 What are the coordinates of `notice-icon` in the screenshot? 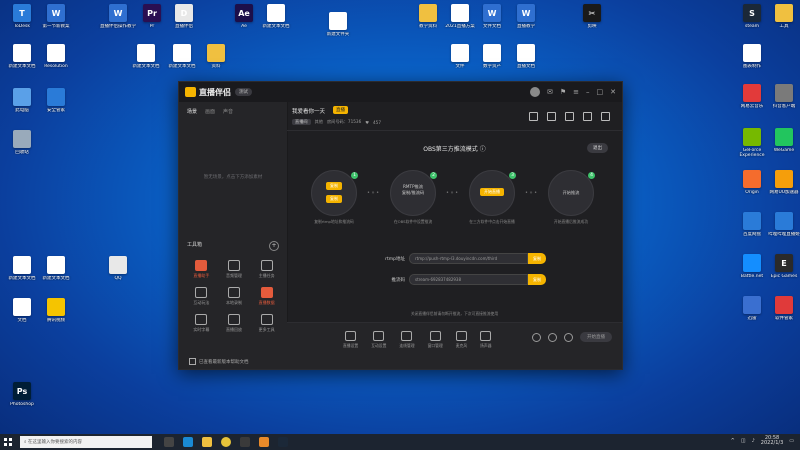 It's located at (569, 116).